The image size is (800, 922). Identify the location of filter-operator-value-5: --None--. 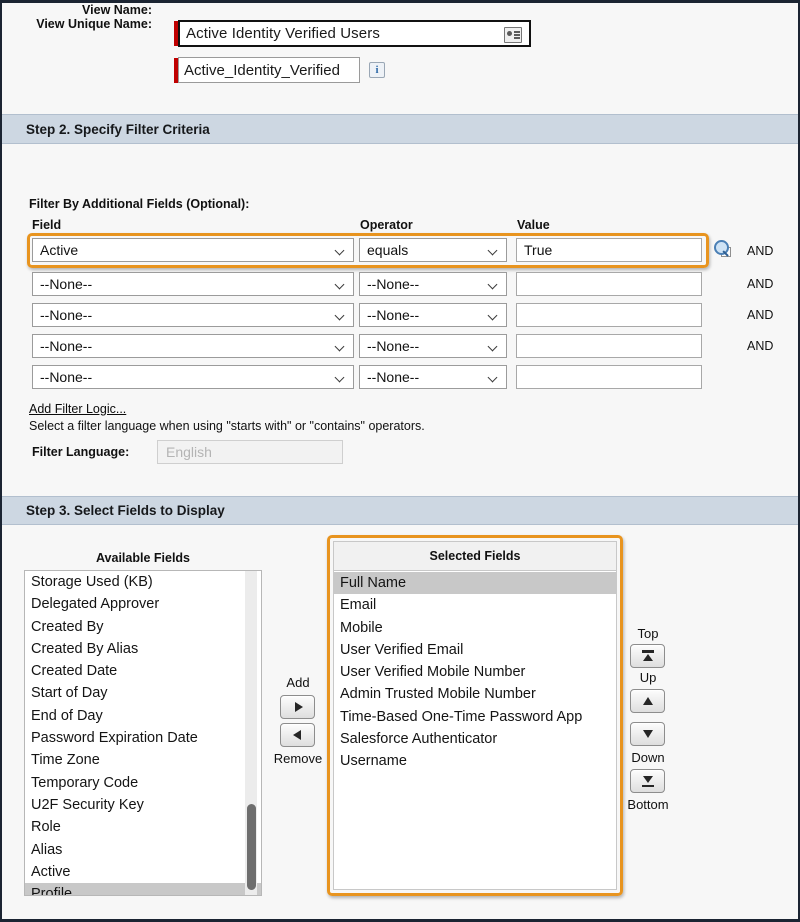
(393, 377).